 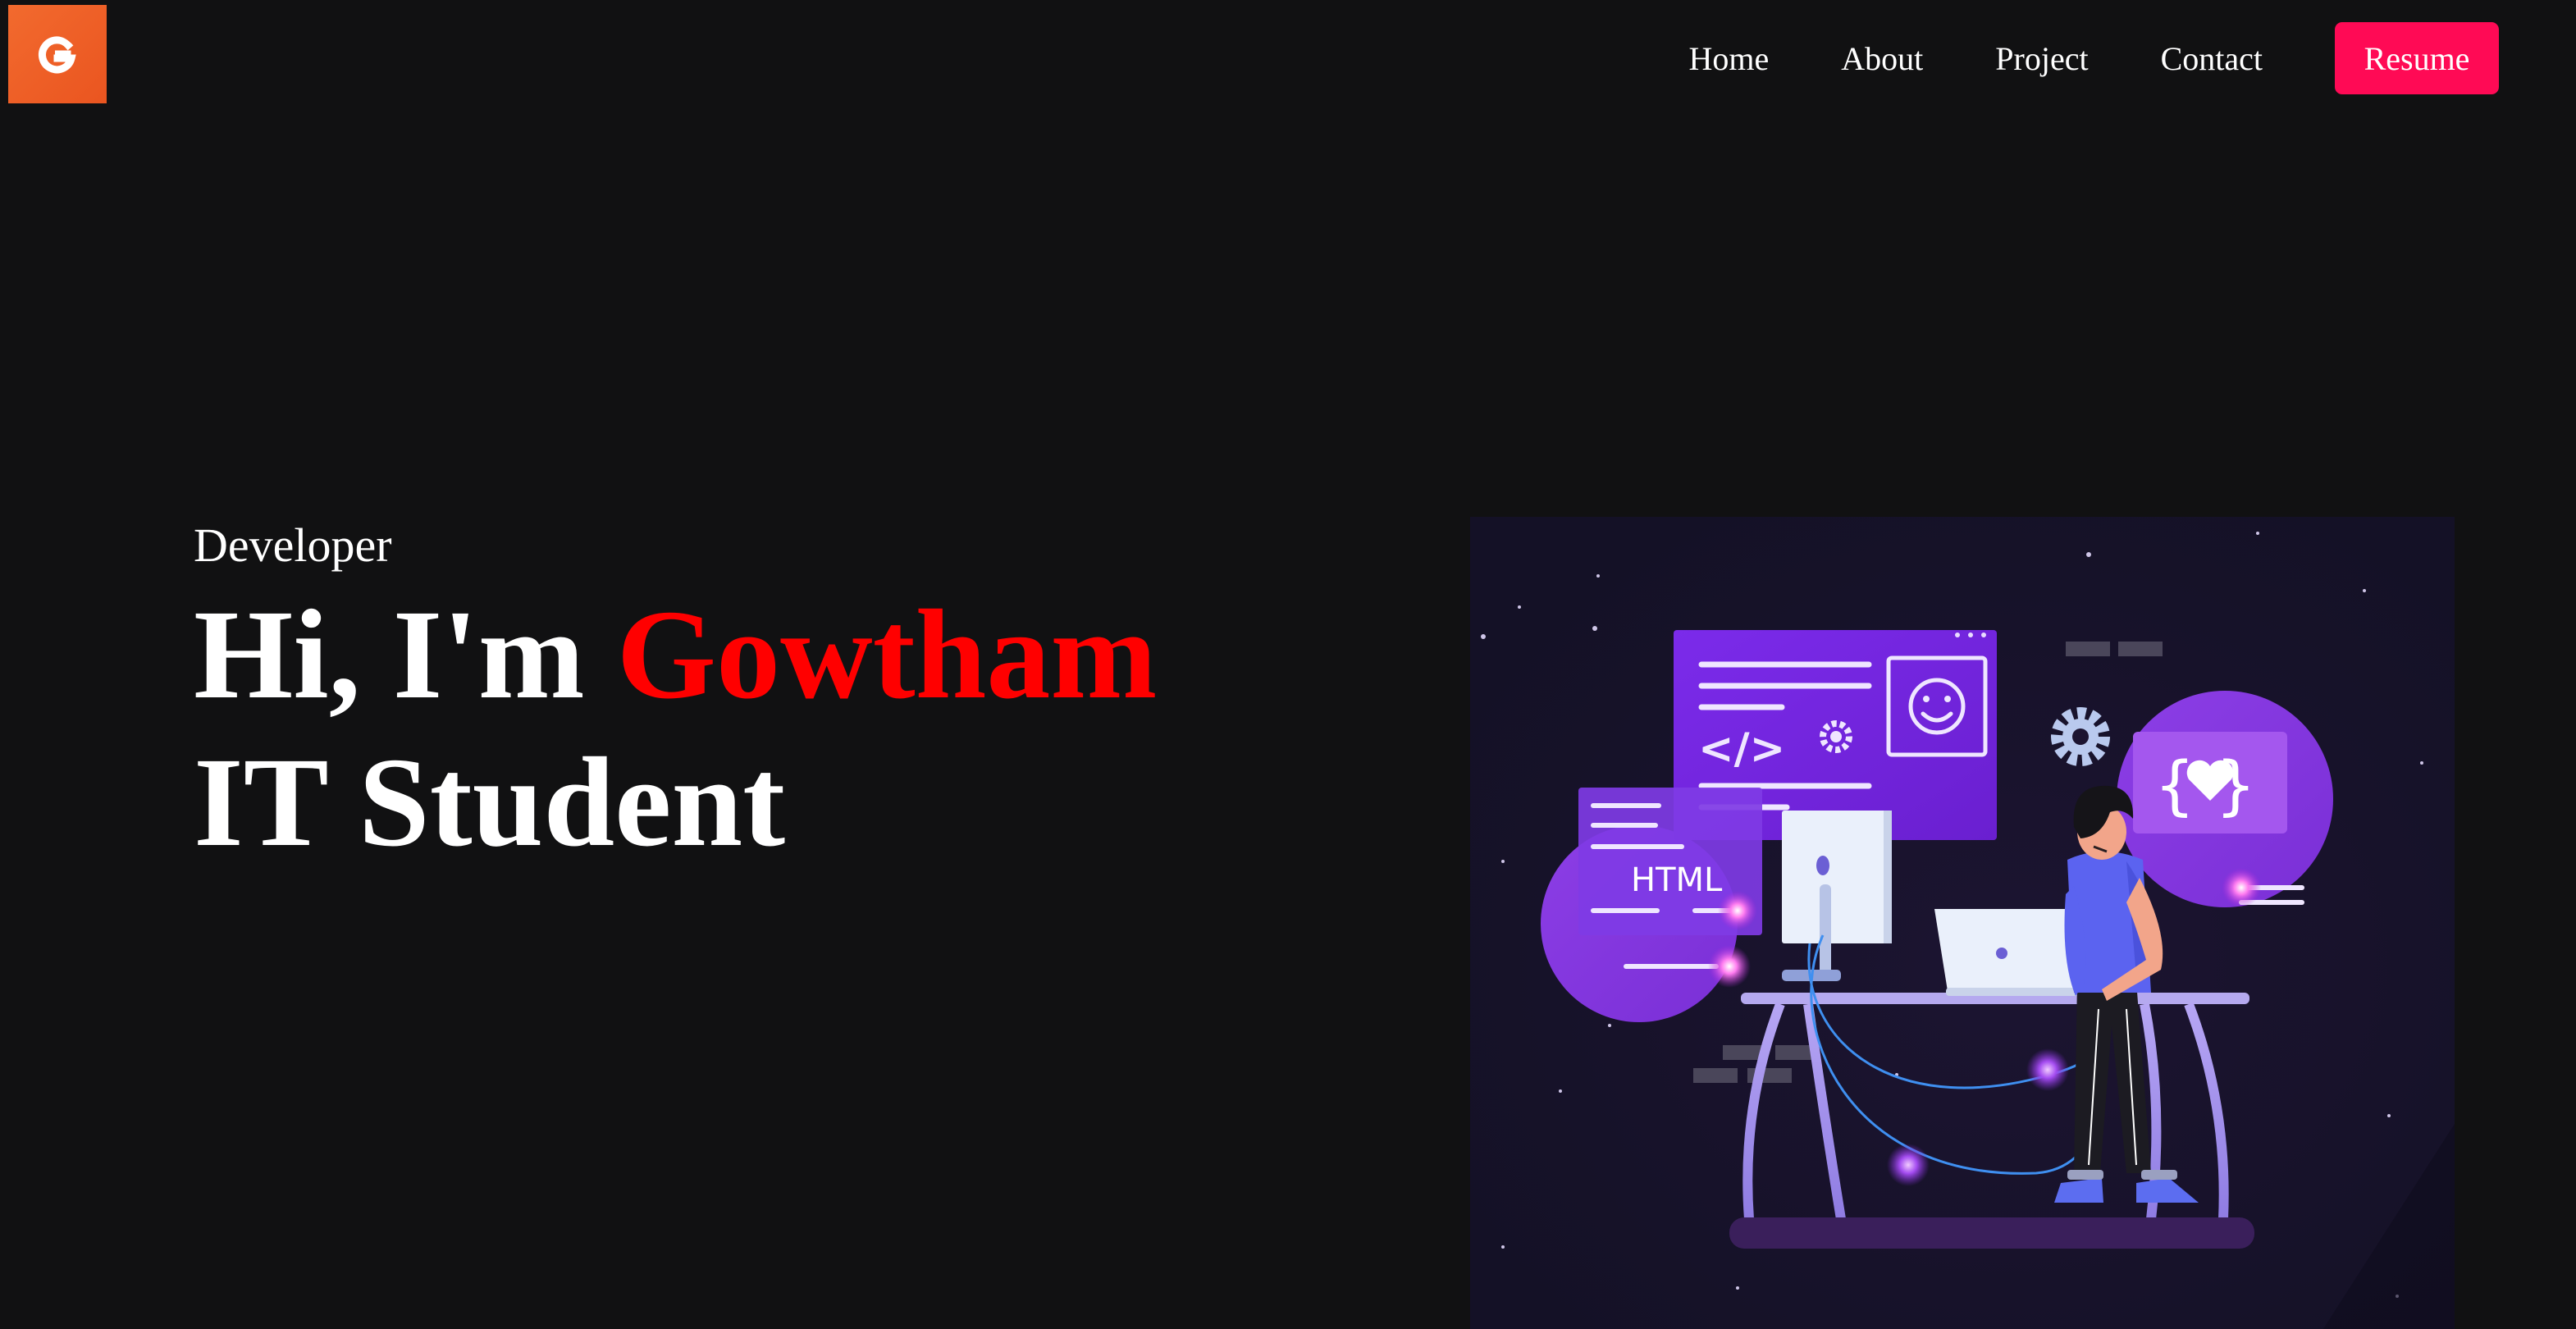 I want to click on html-label: HTML, so click(x=1677, y=880).